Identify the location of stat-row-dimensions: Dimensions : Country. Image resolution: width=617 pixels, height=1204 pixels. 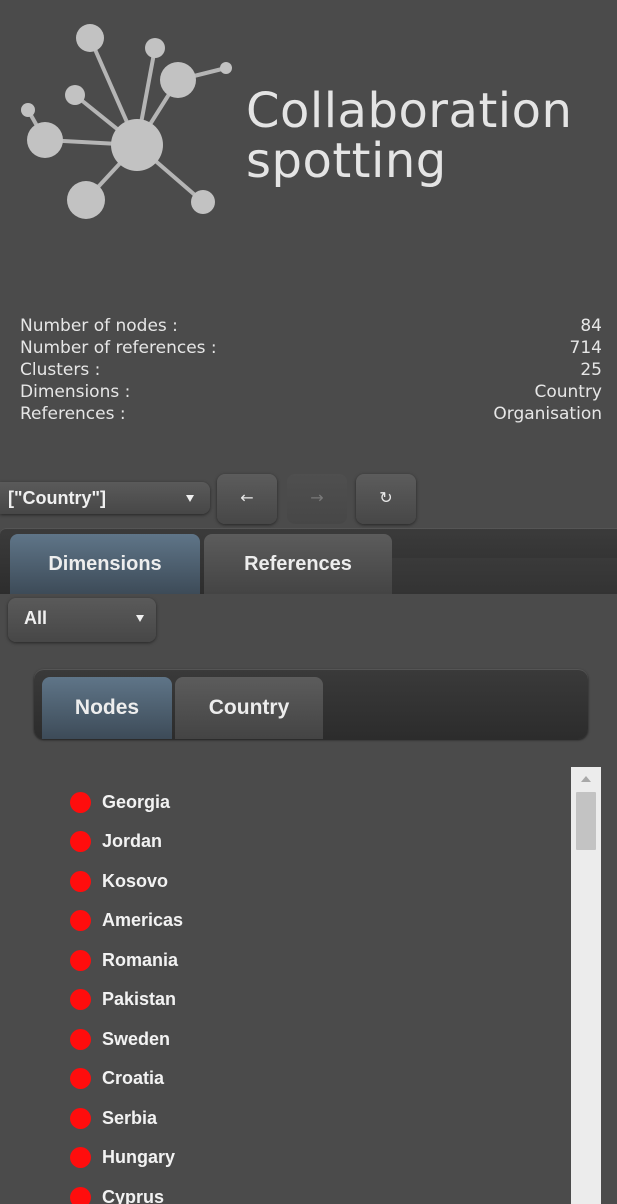
(311, 392).